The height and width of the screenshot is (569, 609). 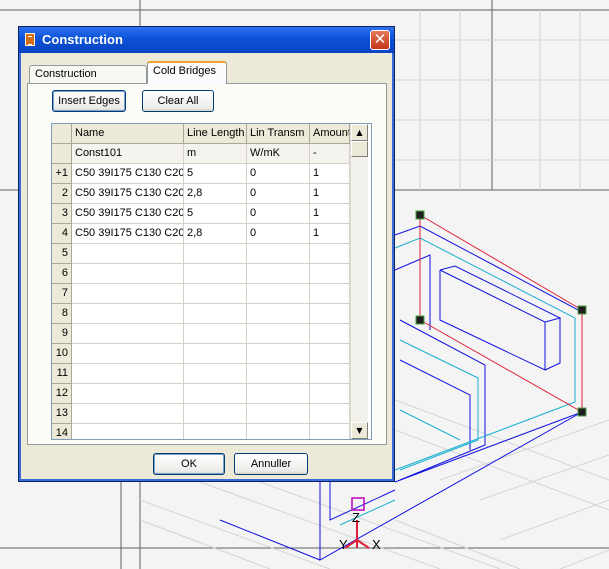 I want to click on column-header-lin-transm: Lin Transm, so click(x=278, y=134).